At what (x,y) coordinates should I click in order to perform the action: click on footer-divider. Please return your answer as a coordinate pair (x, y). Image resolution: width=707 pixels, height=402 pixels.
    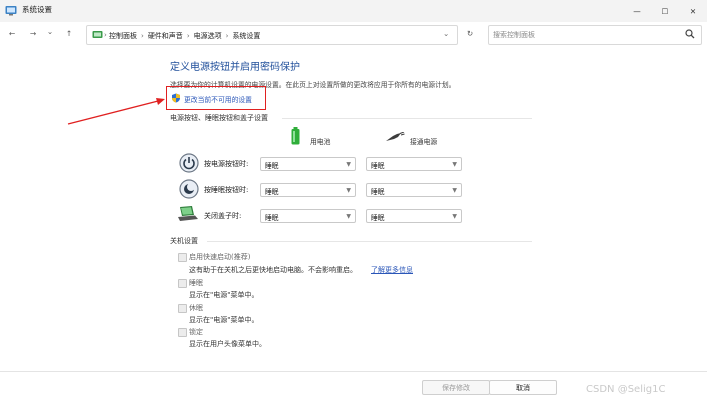
    Looking at the image, I should click on (353, 371).